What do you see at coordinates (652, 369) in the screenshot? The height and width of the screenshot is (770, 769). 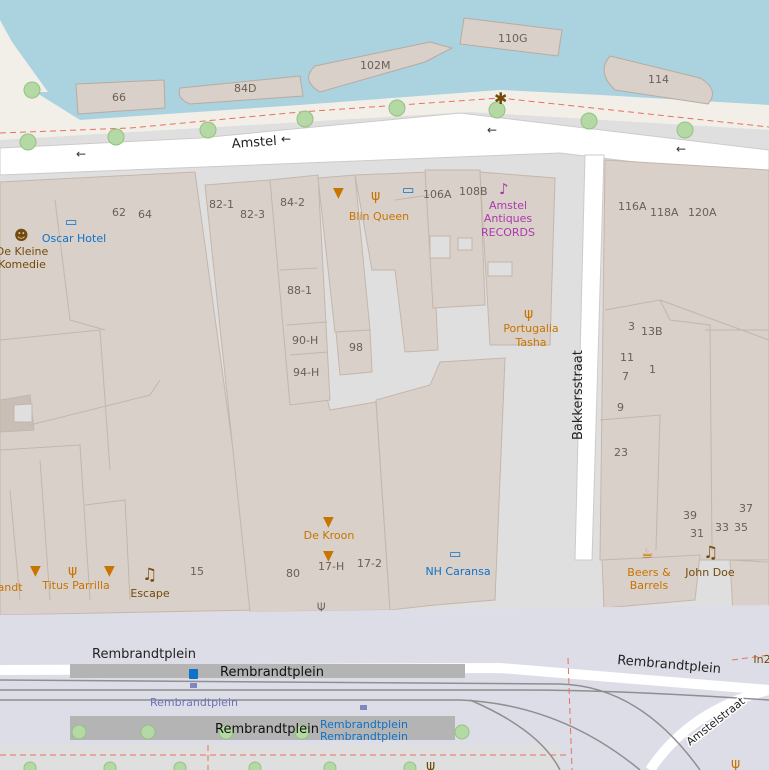 I see `house-number: 1` at bounding box center [652, 369].